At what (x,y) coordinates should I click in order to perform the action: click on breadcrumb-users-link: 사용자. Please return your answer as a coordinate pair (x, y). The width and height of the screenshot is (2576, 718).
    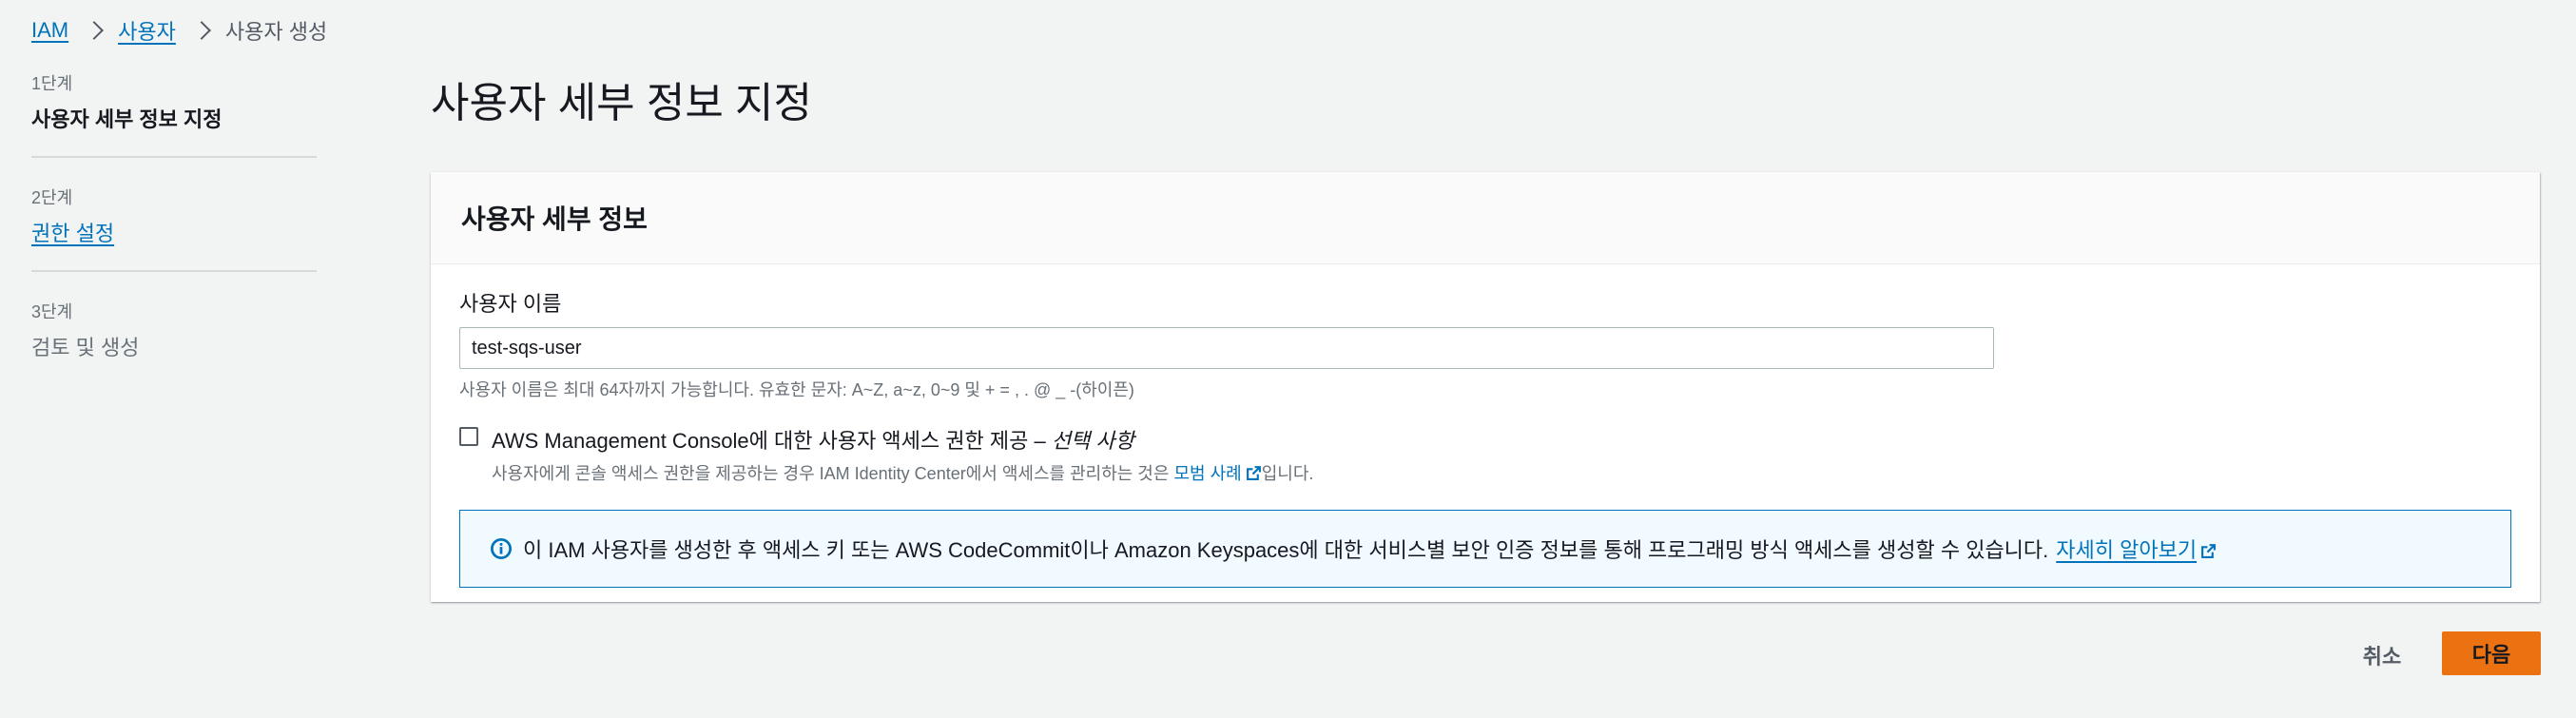
    Looking at the image, I should click on (147, 31).